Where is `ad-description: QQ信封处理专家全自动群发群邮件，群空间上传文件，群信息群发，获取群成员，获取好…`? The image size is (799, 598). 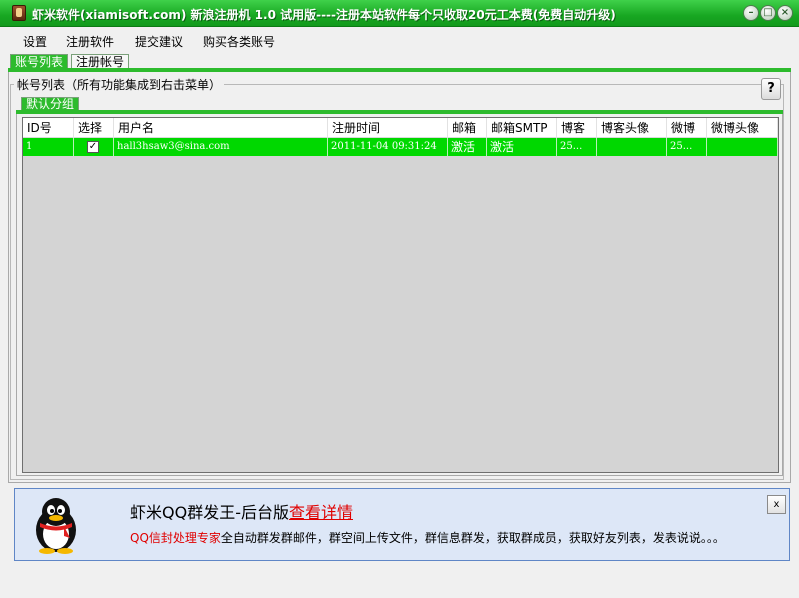
ad-description: QQ信封处理专家全自动群发群邮件，群空间上传文件，群信息群发，获取群成员，获取好… is located at coordinates (427, 537).